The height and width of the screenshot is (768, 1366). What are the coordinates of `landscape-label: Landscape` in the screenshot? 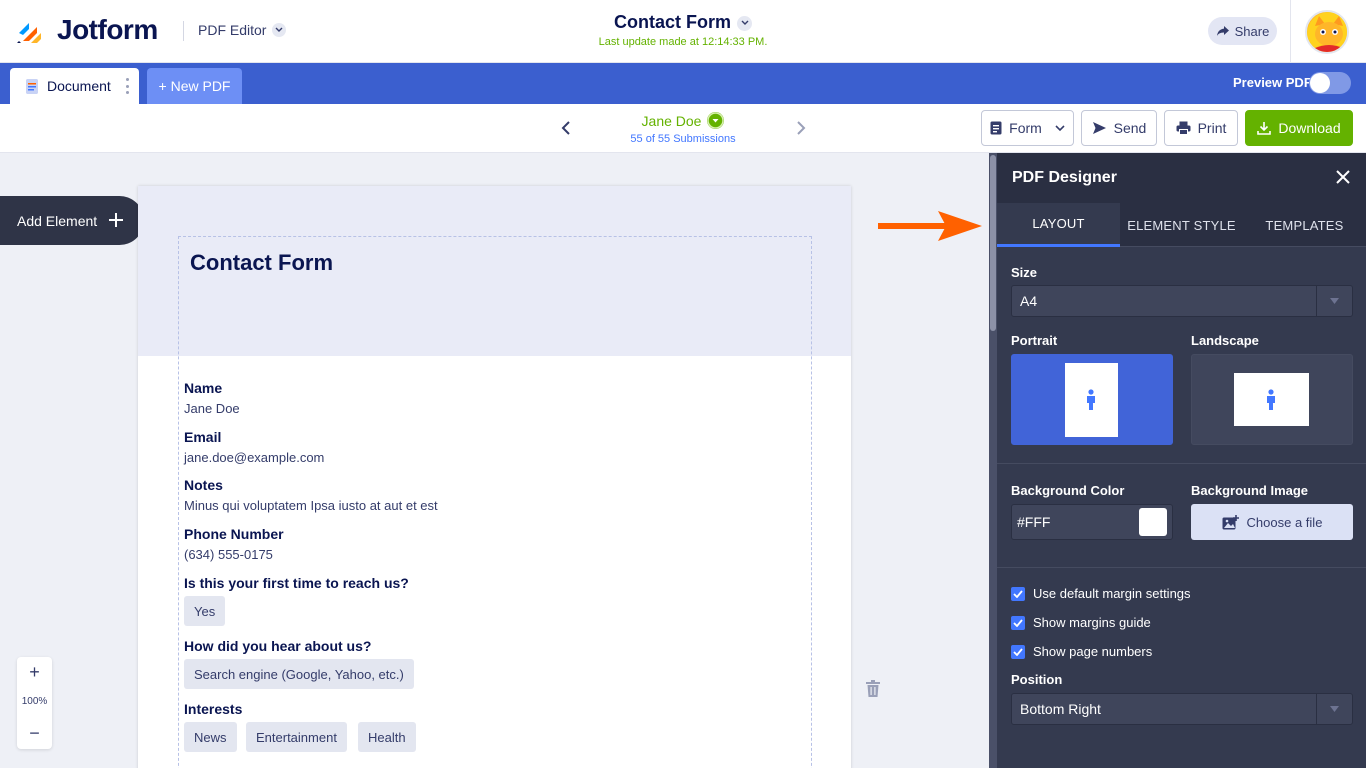 It's located at (1225, 340).